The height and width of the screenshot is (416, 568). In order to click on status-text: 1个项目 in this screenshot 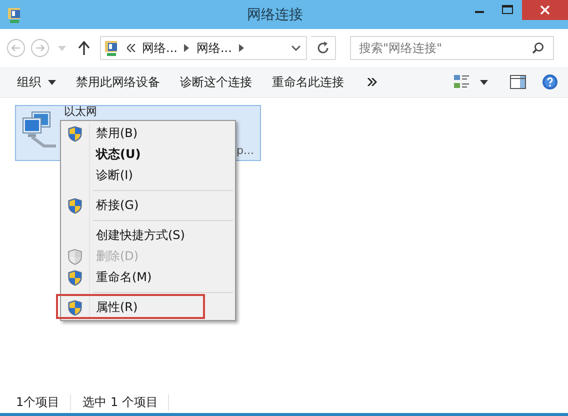, I will do `click(41, 402)`.